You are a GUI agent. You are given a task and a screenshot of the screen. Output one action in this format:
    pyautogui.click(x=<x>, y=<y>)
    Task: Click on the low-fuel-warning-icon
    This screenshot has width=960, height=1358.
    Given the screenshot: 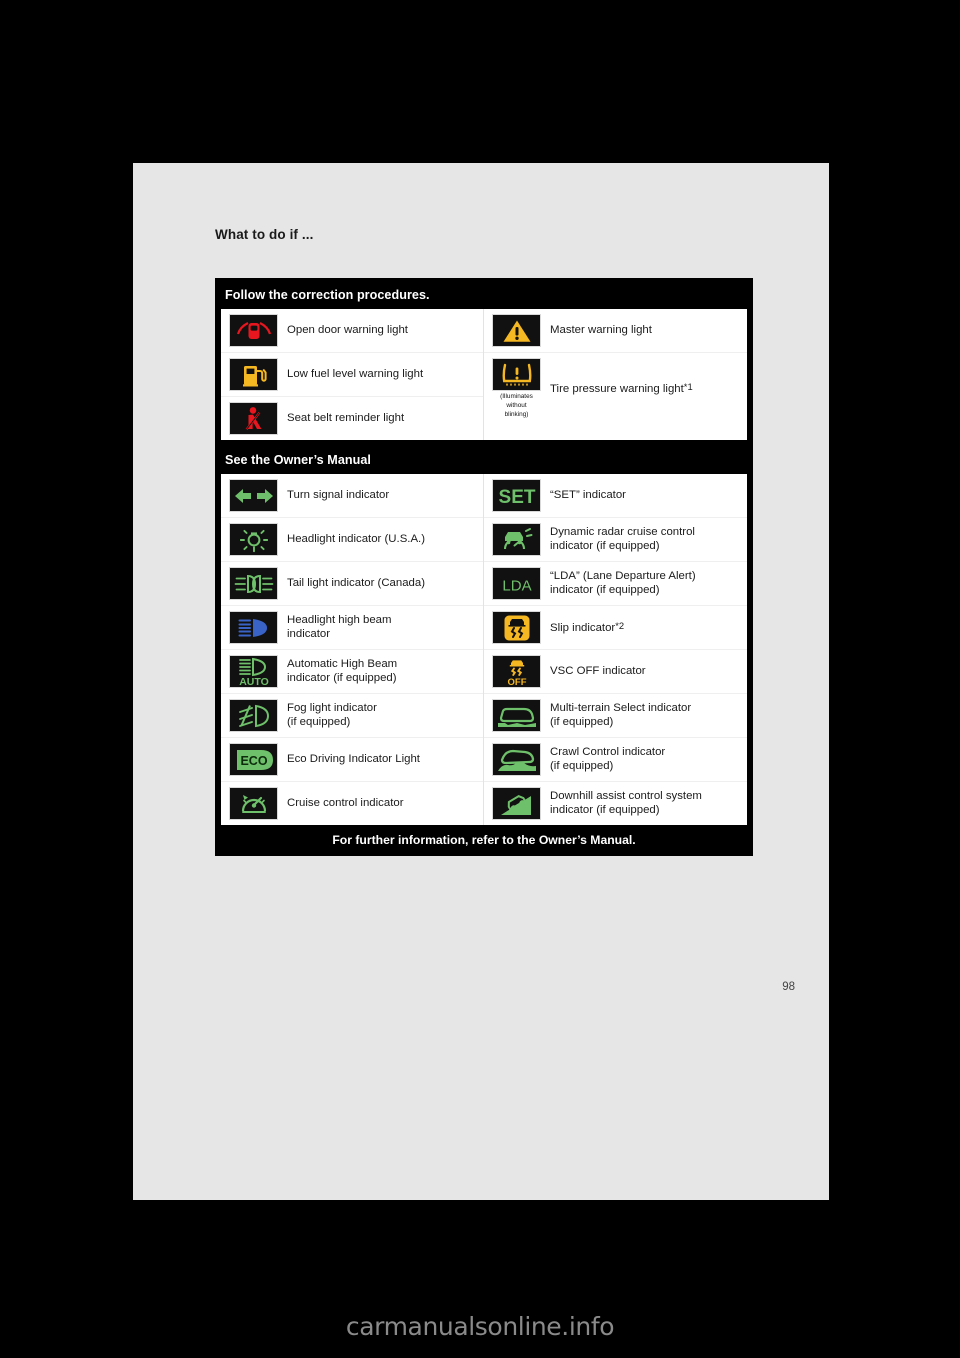 What is the action you would take?
    pyautogui.click(x=253, y=374)
    